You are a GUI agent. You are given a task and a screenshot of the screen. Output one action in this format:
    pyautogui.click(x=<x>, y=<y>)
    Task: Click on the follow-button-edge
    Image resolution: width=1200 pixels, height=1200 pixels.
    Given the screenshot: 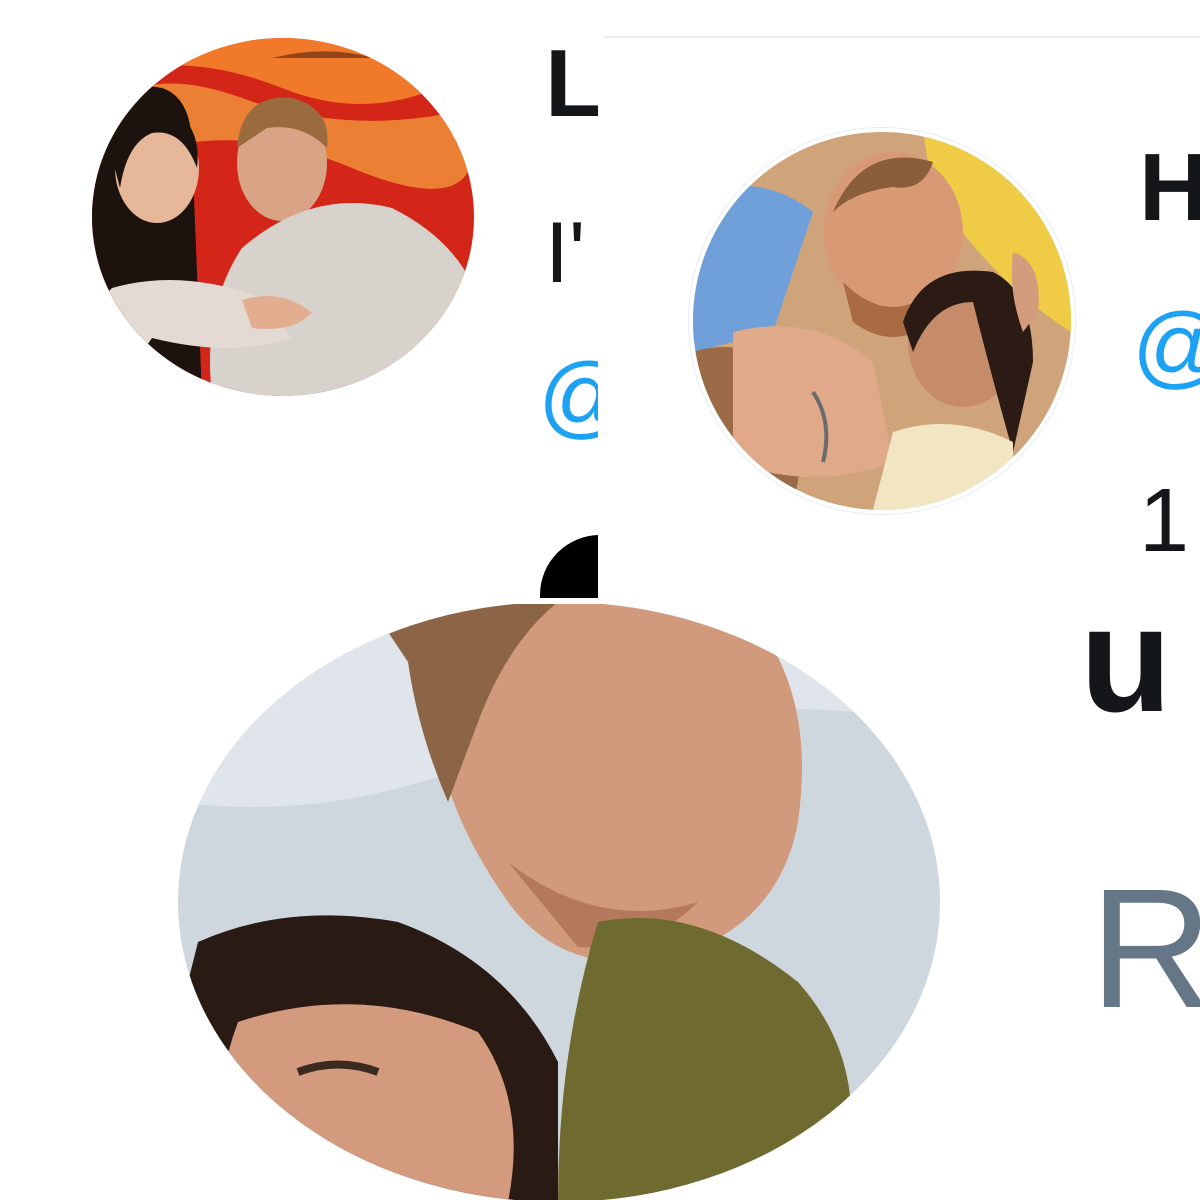 What is the action you would take?
    pyautogui.click(x=569, y=566)
    